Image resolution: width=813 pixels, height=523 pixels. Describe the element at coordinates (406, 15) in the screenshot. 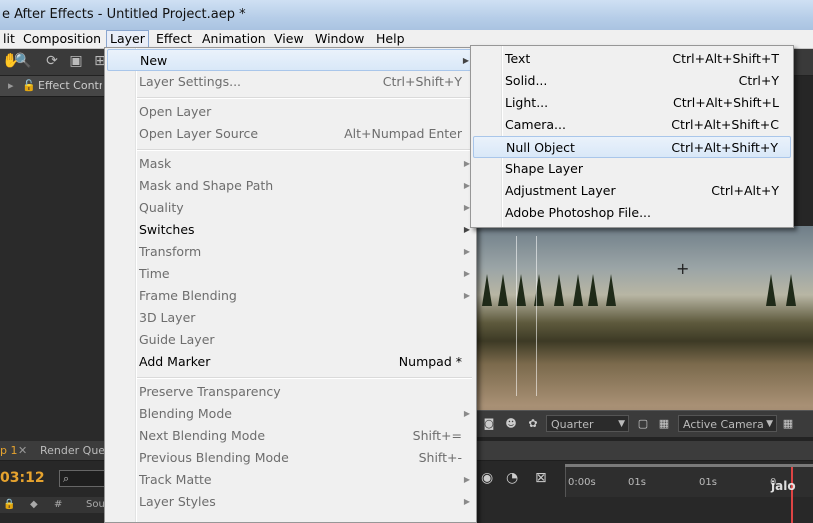

I see `window-title-bar: e After Effects - Untitled Project.aep *` at that location.